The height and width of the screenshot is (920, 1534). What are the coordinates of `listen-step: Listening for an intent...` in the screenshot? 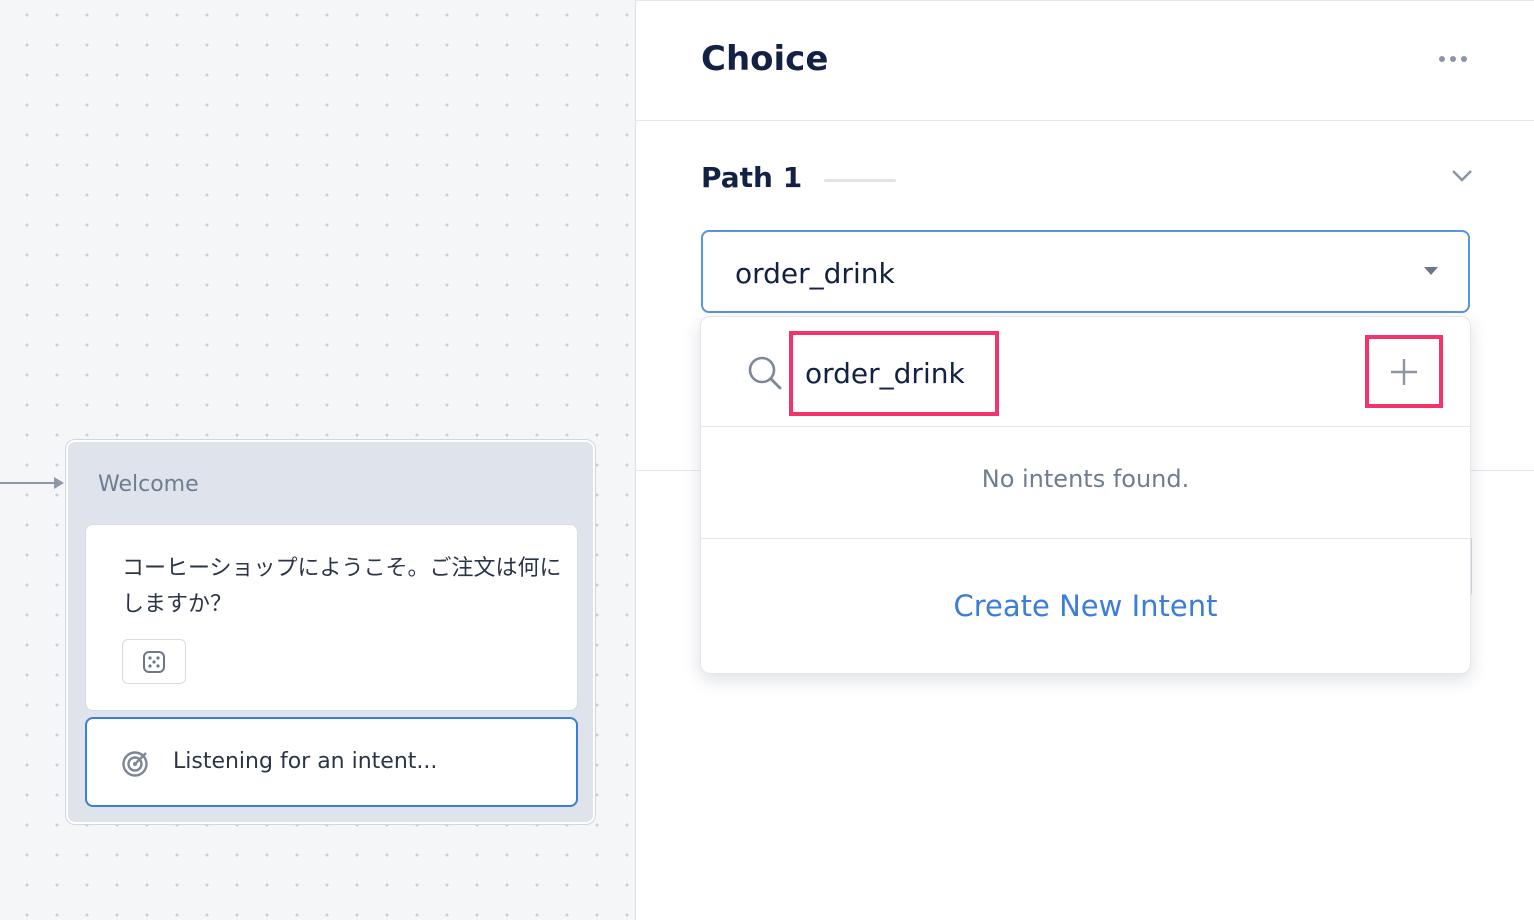 It's located at (331, 762).